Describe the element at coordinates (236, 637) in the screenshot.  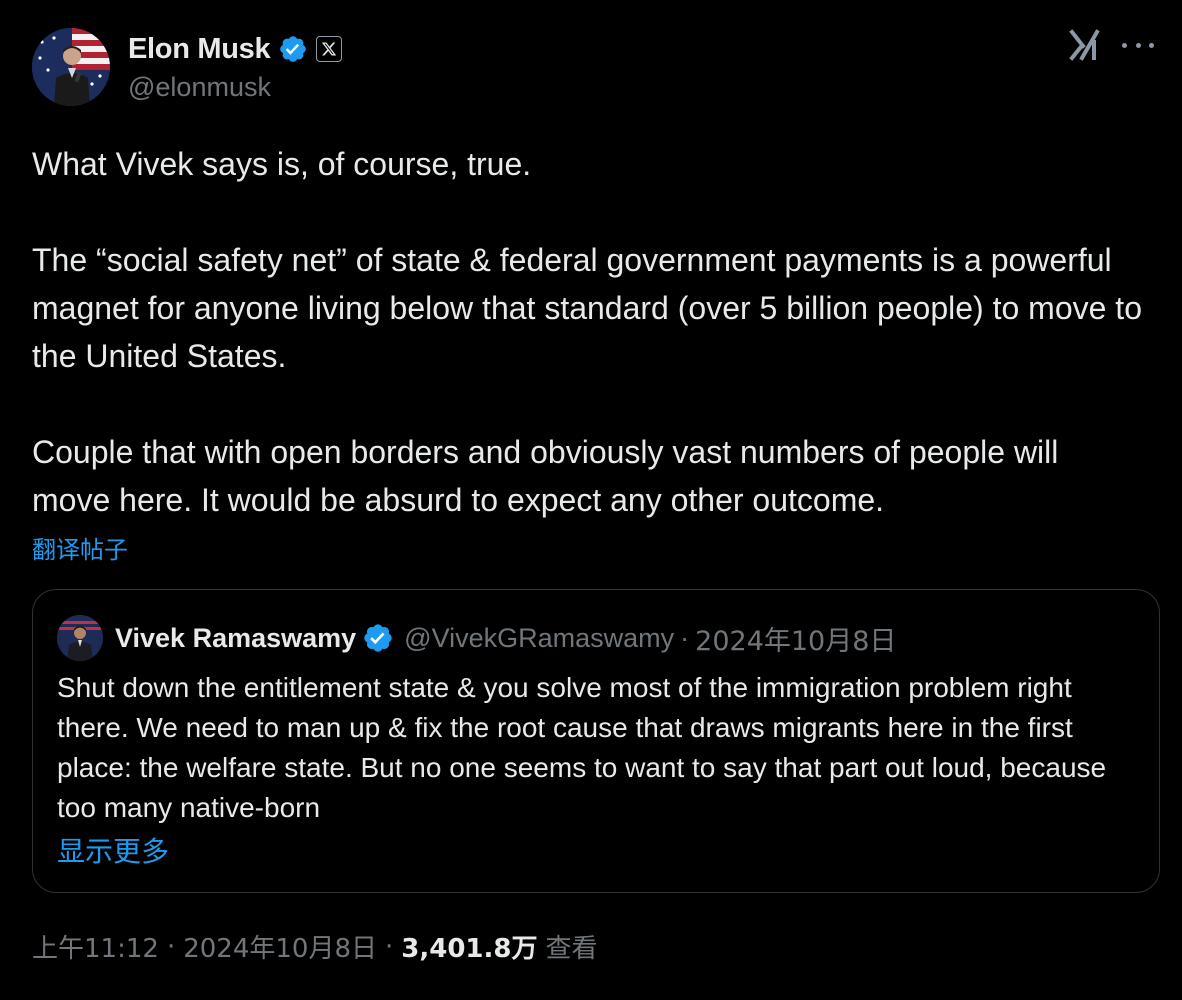
I see `quoted-author-display-name: Vivek Ramaswamy` at that location.